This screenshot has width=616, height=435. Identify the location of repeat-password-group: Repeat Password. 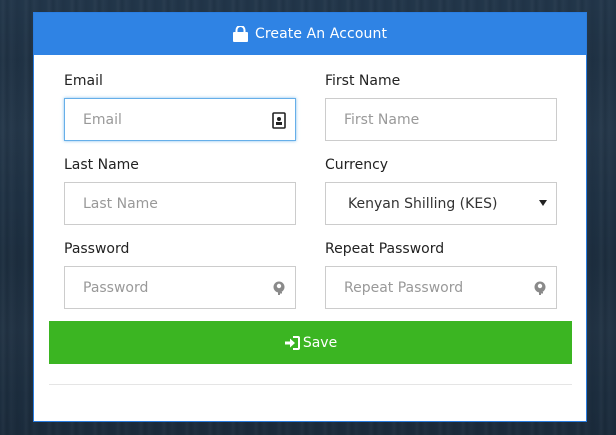
(441, 274).